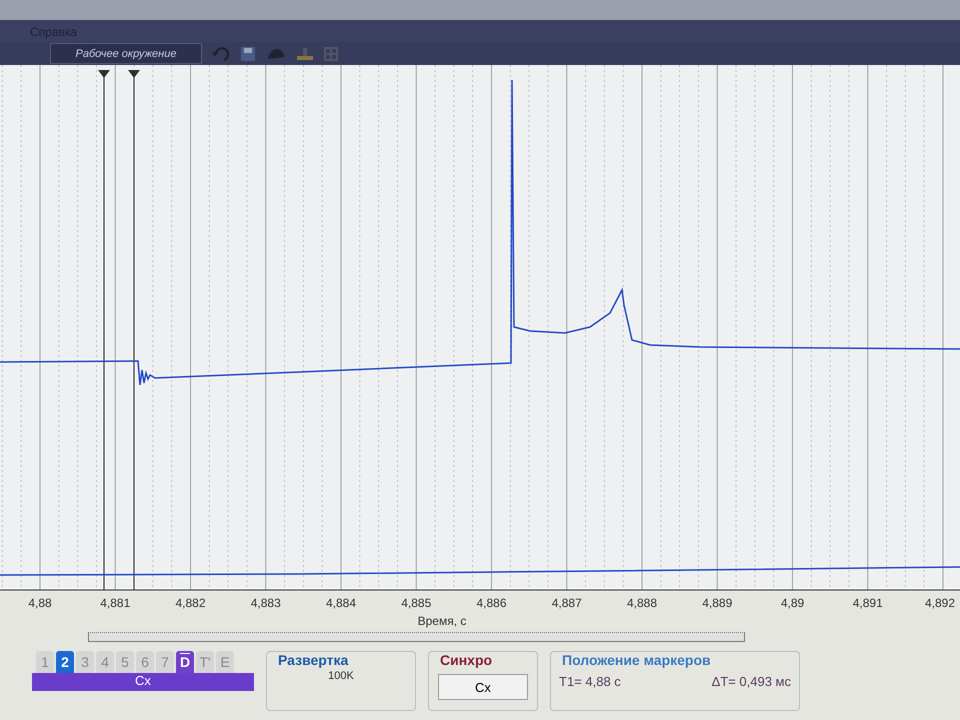 The image size is (960, 720). What do you see at coordinates (590, 681) in the screenshot?
I see `marker-value: T1= 4,88 с` at bounding box center [590, 681].